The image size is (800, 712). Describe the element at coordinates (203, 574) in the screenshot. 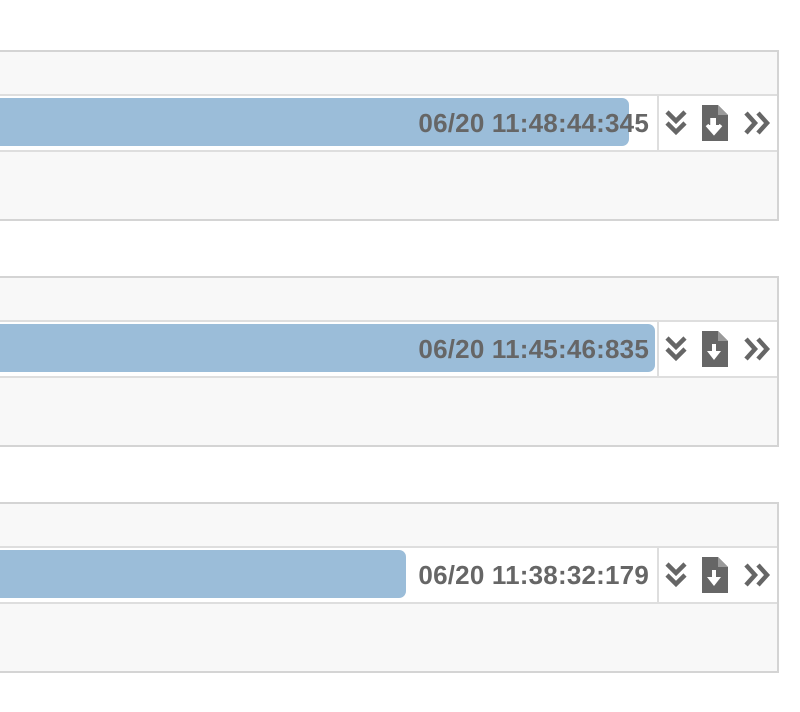

I see `progress-bar` at that location.